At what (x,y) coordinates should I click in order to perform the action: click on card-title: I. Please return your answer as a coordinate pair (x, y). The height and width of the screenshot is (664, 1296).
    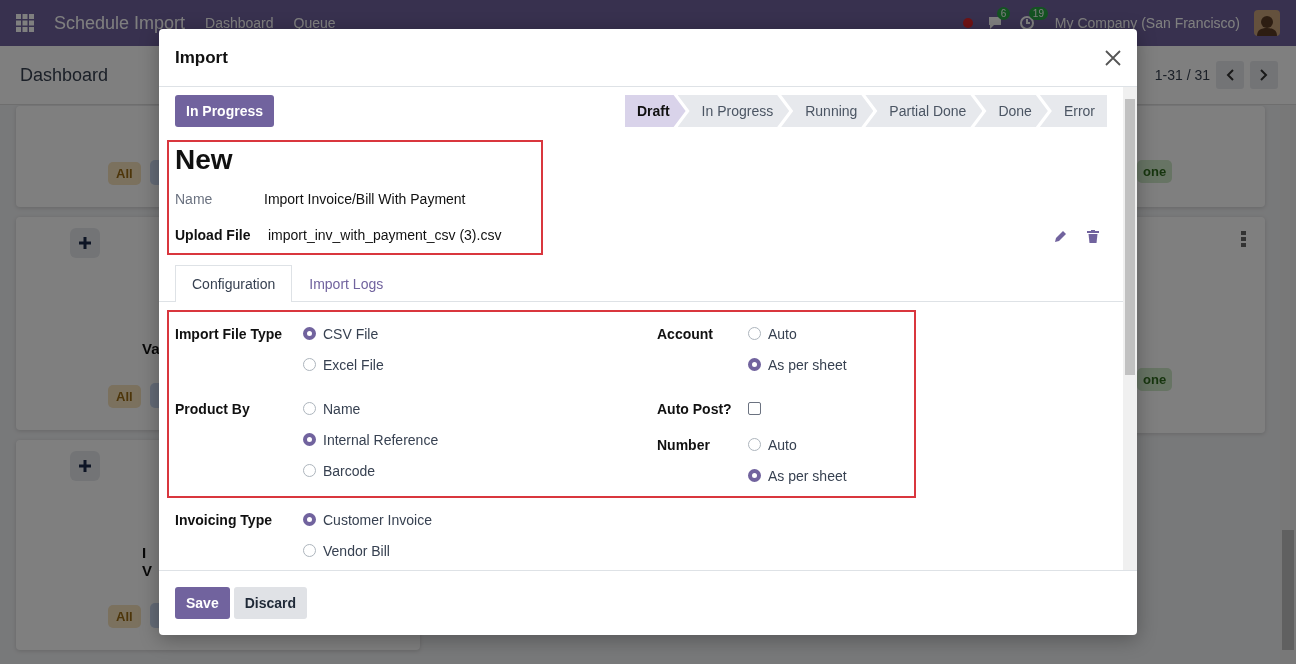
    Looking at the image, I should click on (144, 553).